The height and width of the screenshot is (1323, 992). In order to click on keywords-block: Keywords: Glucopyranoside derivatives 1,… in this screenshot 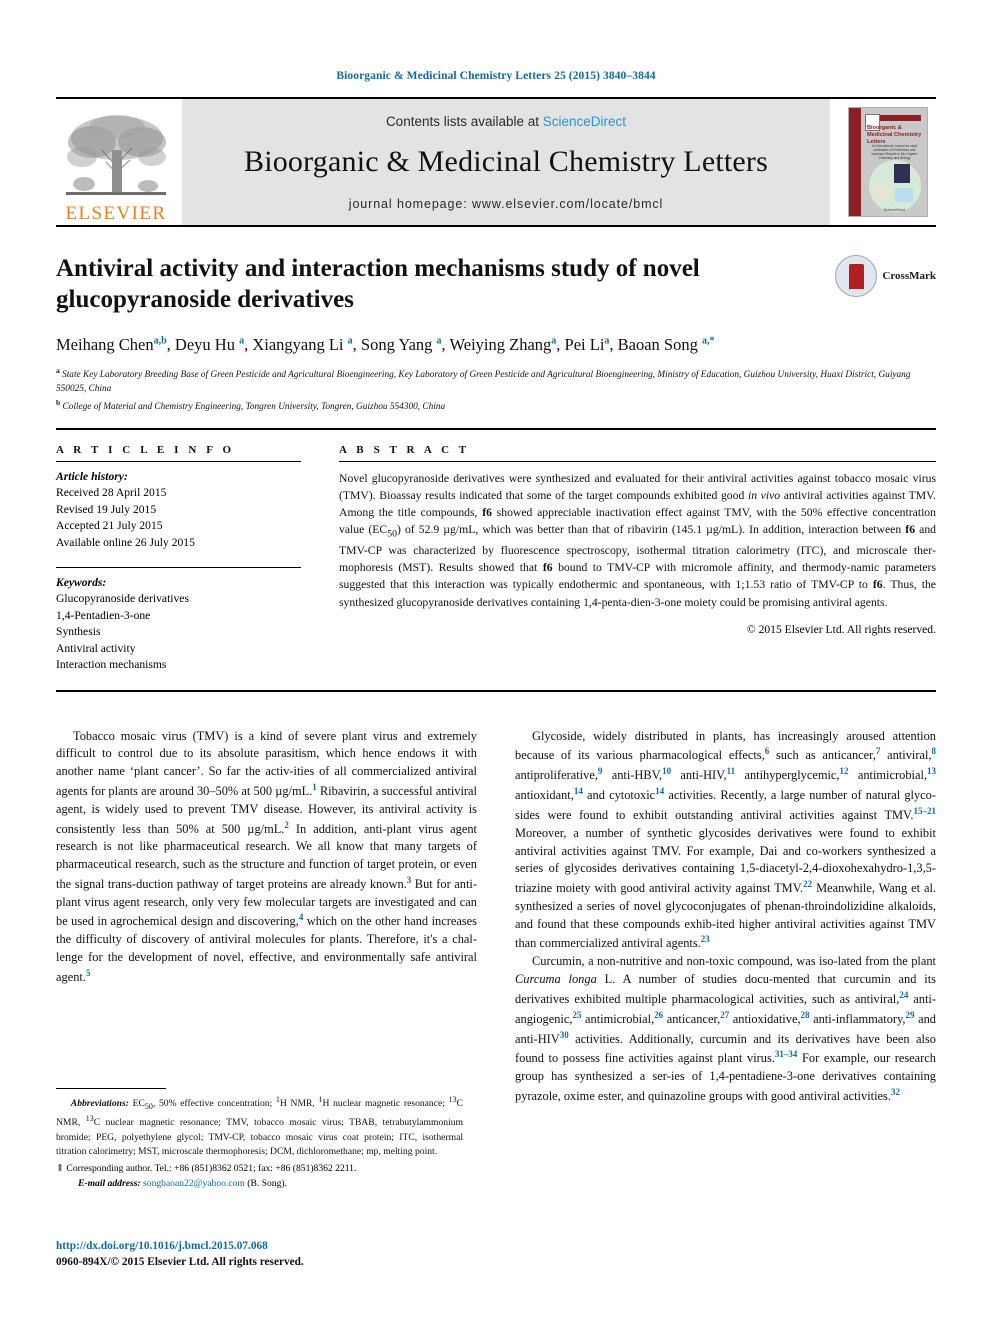, I will do `click(178, 621)`.